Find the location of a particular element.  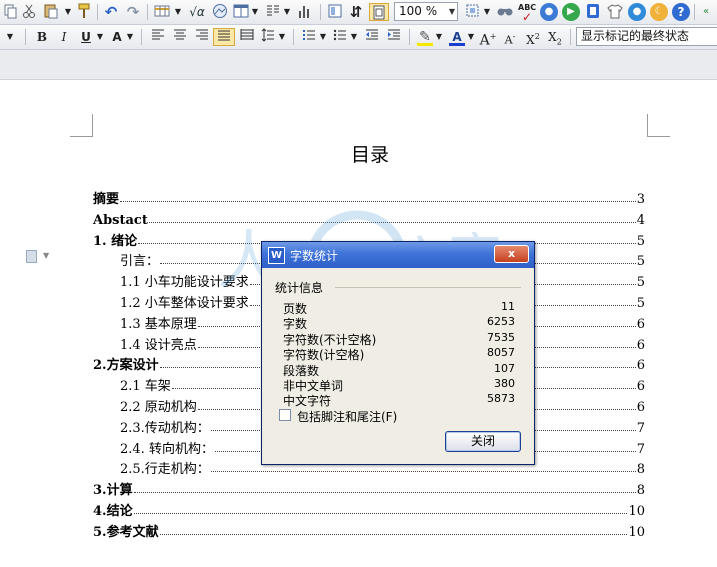

cut-icon is located at coordinates (29, 12).